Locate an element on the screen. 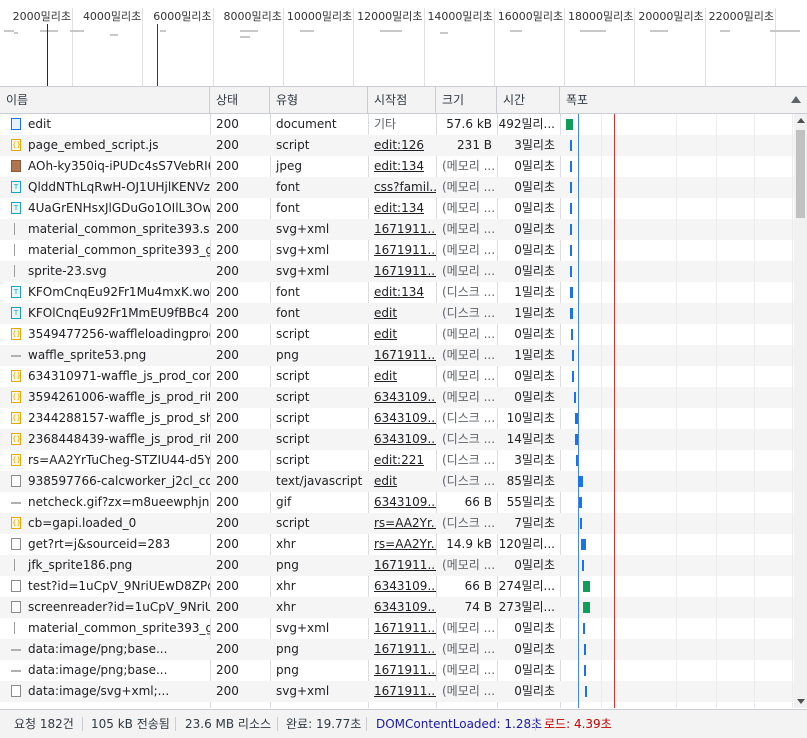  request-name: get?rt=j&sourceid=283 is located at coordinates (105, 544).